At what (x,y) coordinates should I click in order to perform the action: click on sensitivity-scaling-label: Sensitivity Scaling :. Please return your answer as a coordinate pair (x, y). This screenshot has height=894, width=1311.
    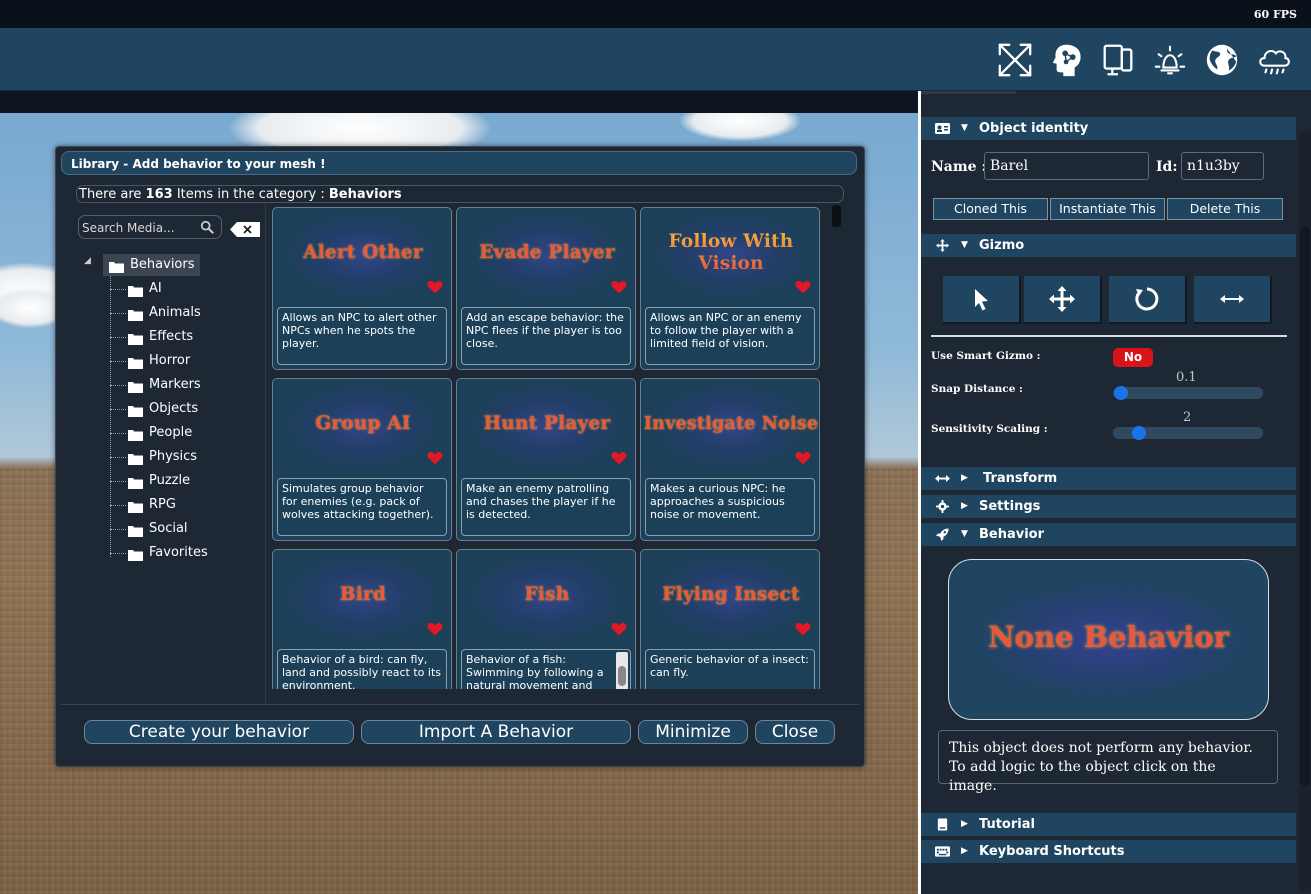
    Looking at the image, I should click on (989, 429).